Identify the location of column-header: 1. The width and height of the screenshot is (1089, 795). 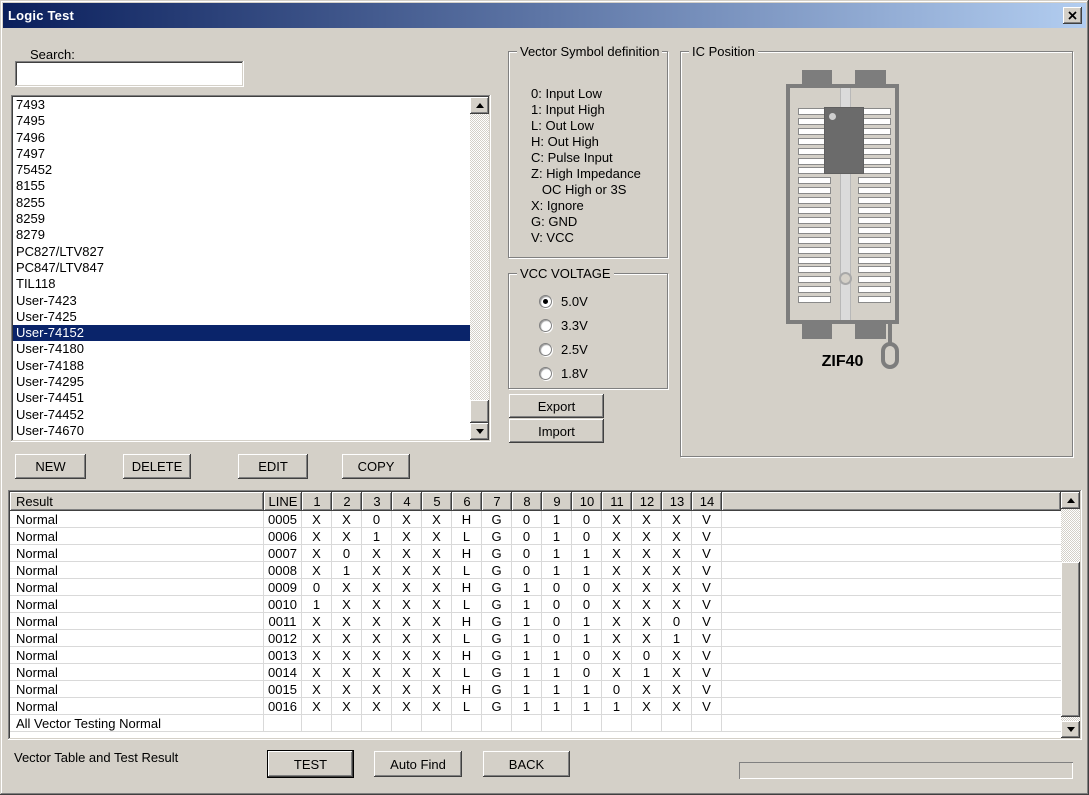
(317, 501).